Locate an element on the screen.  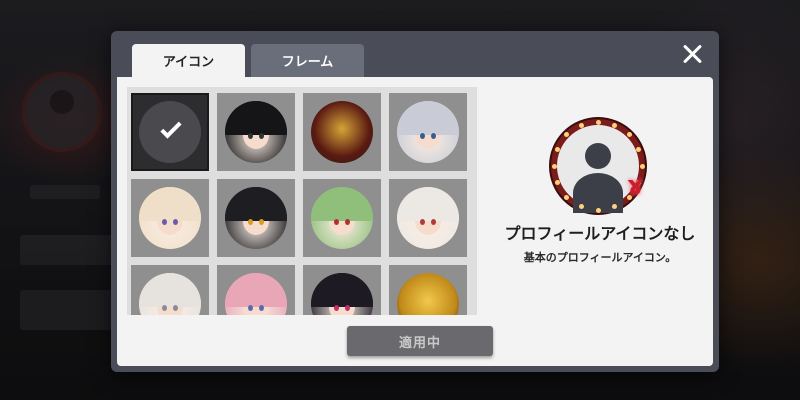
icon-cell-default is located at coordinates (170, 132).